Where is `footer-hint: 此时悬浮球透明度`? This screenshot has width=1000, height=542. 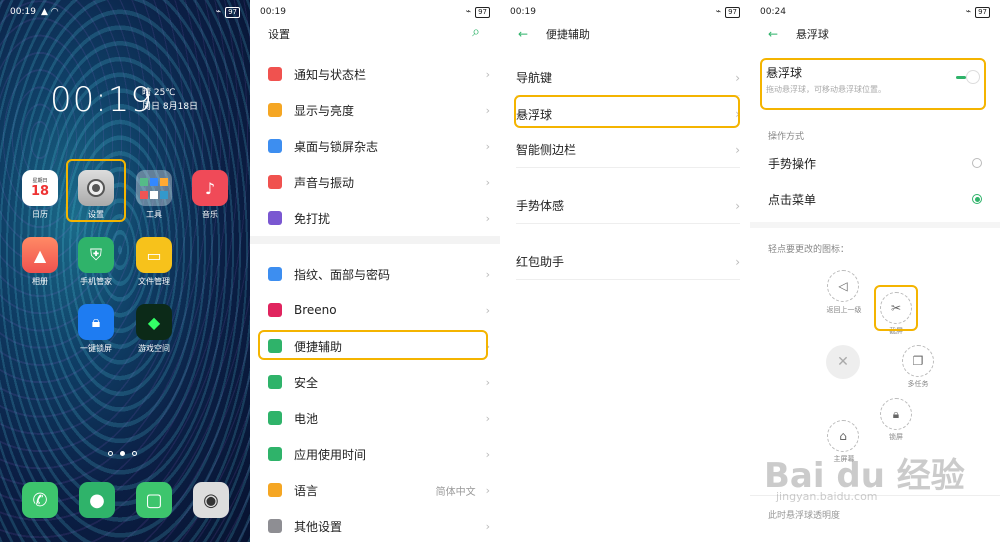
footer-hint: 此时悬浮球透明度 is located at coordinates (804, 516).